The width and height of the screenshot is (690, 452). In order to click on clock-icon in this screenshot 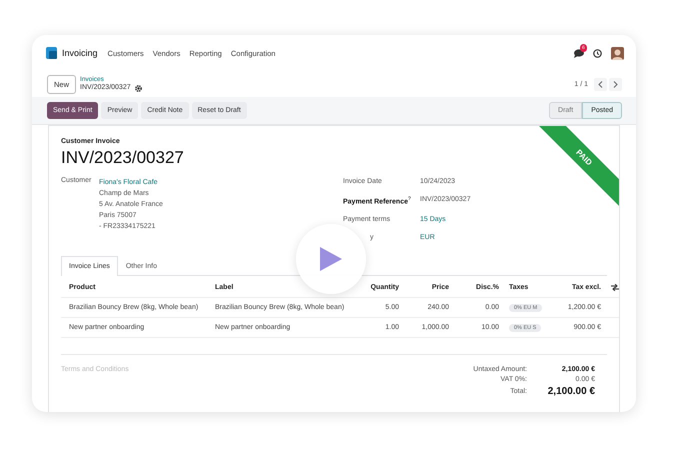, I will do `click(597, 53)`.